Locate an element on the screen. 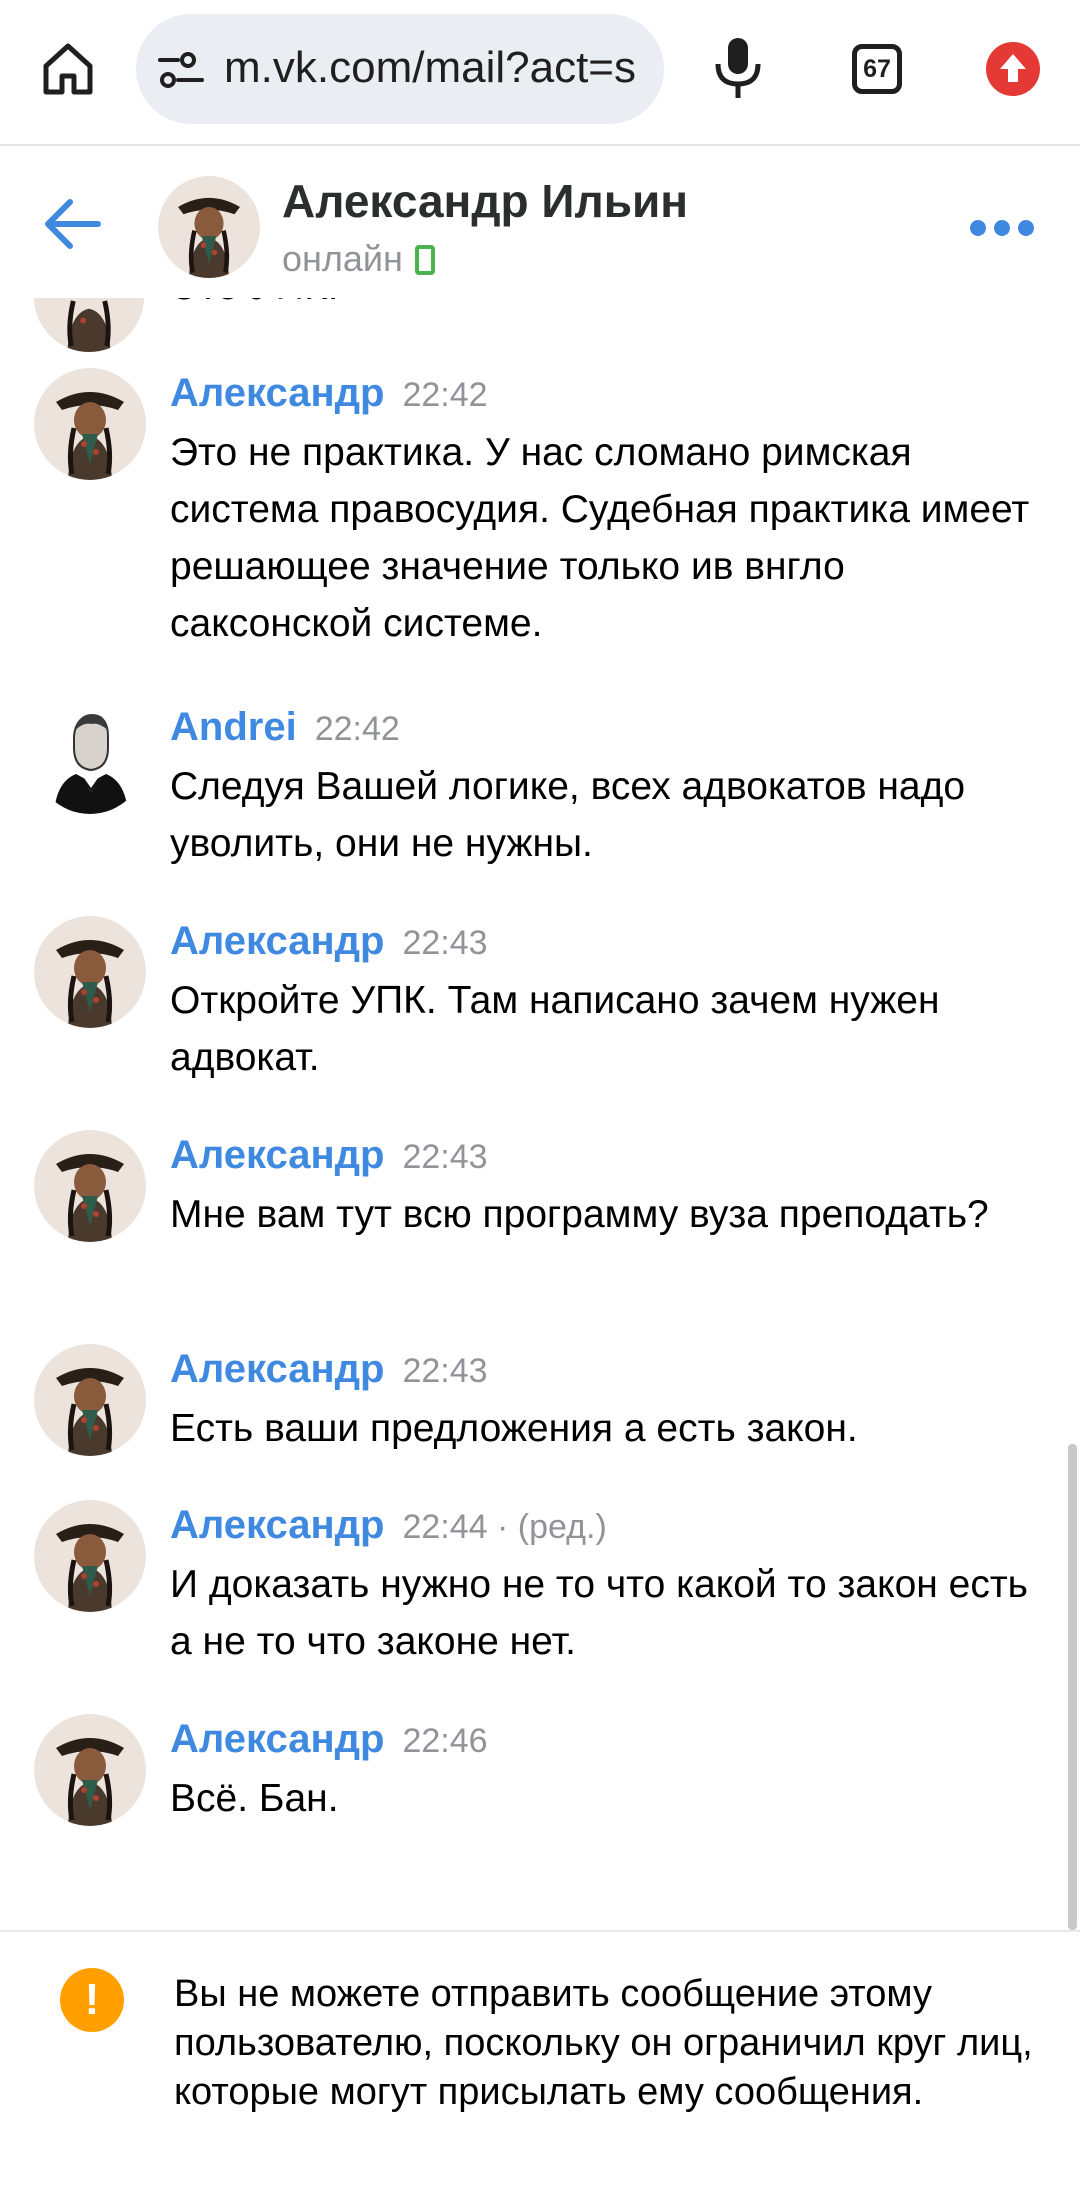  scrollbar is located at coordinates (1072, 1687).